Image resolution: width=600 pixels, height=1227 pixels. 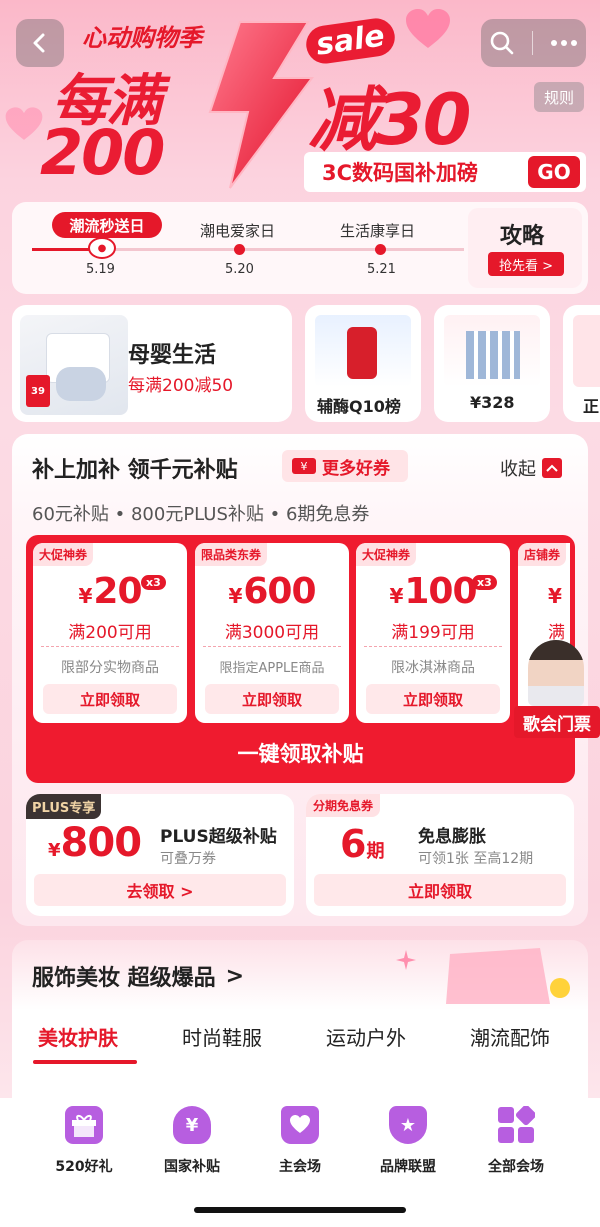 I want to click on more-coupons-button: ¥ 更多好券, so click(x=345, y=466).